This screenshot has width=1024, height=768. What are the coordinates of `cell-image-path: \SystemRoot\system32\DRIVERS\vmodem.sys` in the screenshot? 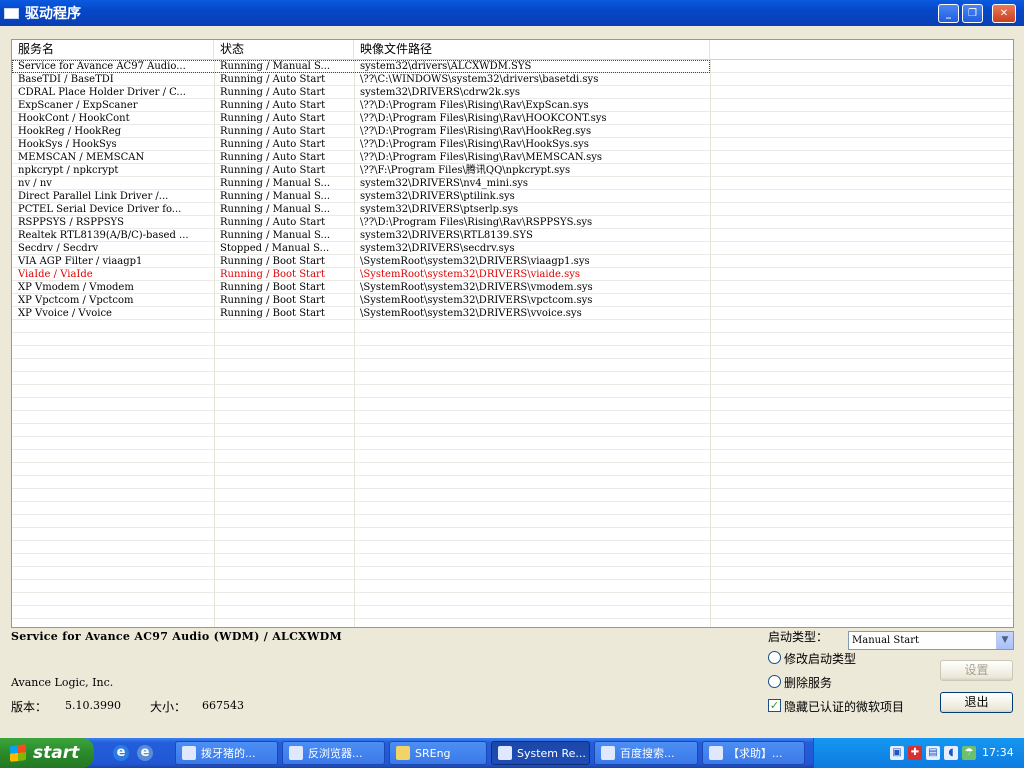 It's located at (476, 287).